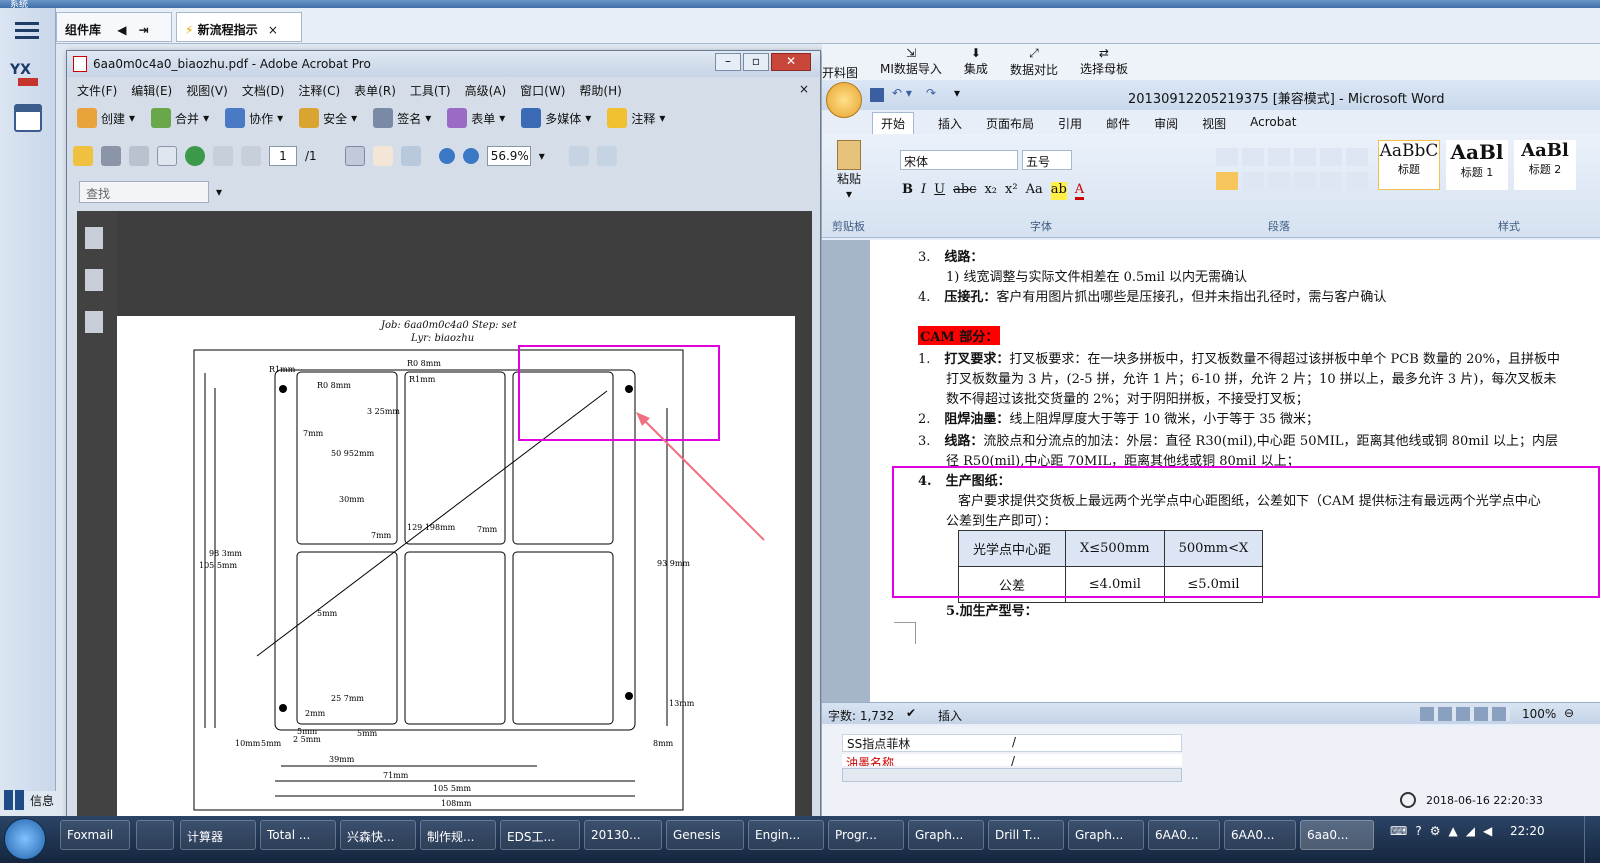  I want to click on start-button, so click(25, 839).